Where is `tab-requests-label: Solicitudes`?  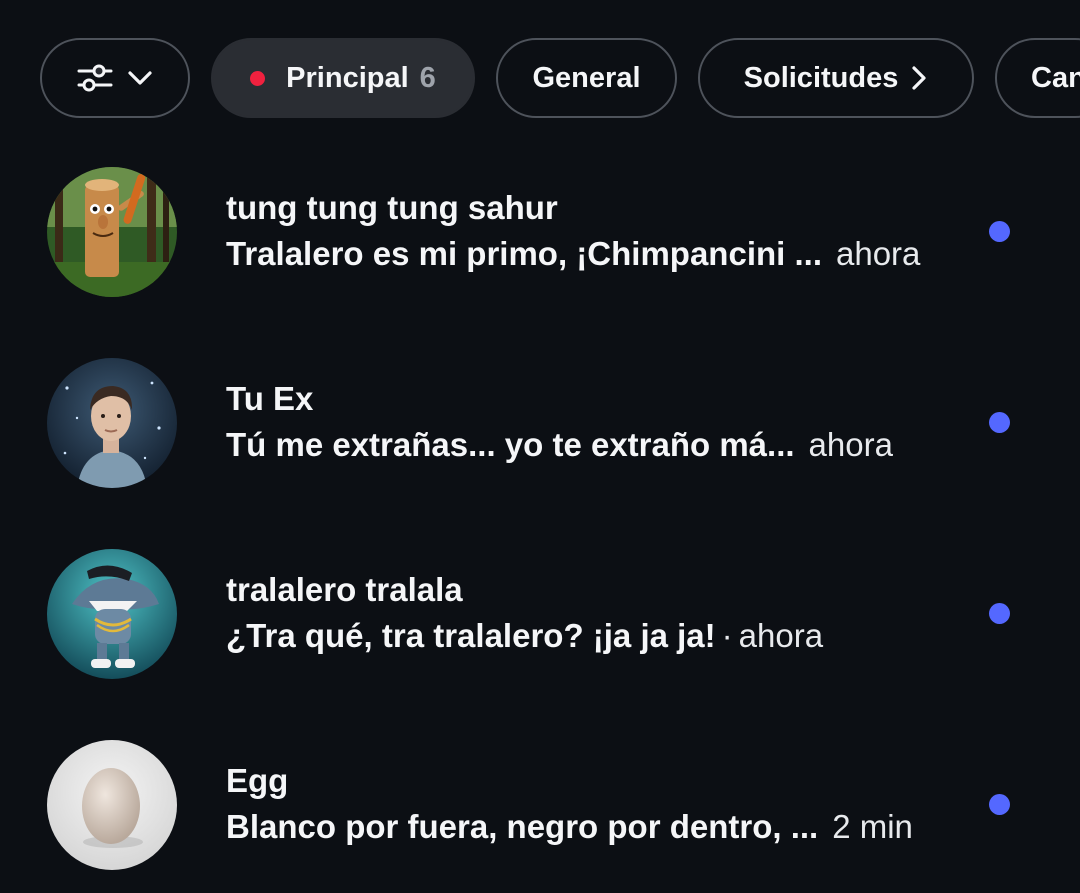
tab-requests-label: Solicitudes is located at coordinates (821, 77).